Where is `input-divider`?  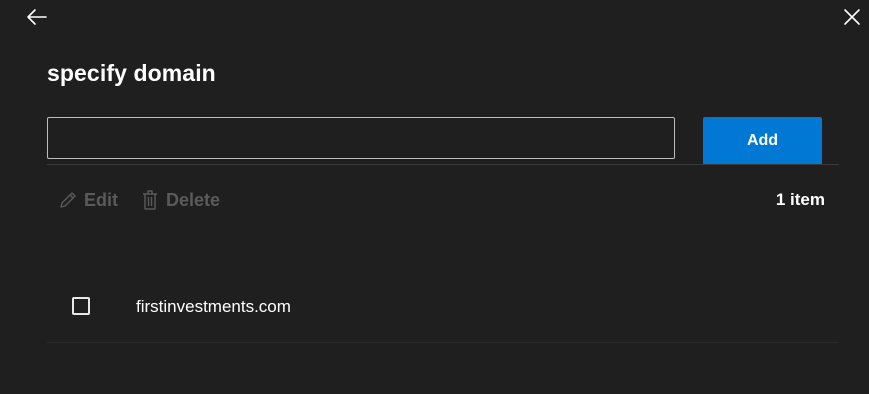
input-divider is located at coordinates (443, 164).